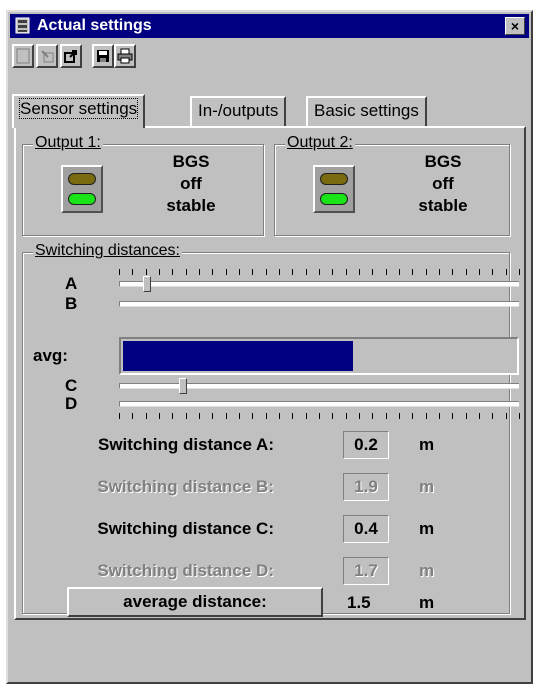 This screenshot has height=686, width=536. I want to click on slider-d-label: D, so click(71, 403).